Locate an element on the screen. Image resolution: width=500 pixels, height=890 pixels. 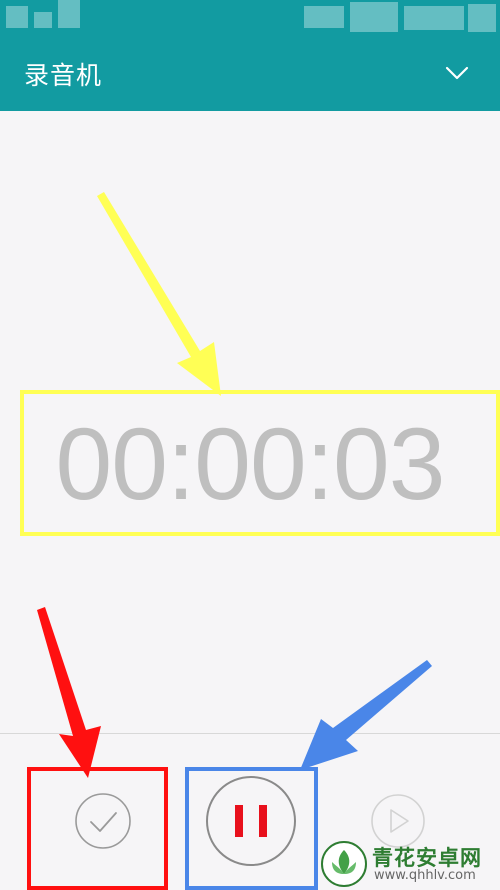
status-bar is located at coordinates (250, 20).